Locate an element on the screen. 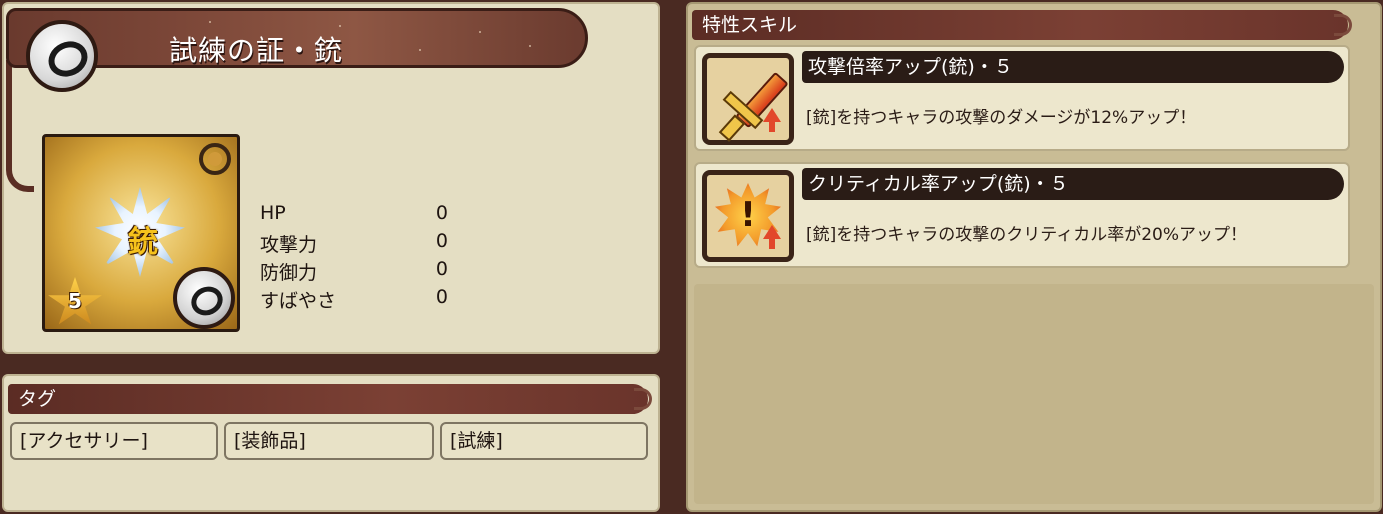 This screenshot has width=1383, height=514. item-name: 試練の証・銃 is located at coordinates (256, 50).